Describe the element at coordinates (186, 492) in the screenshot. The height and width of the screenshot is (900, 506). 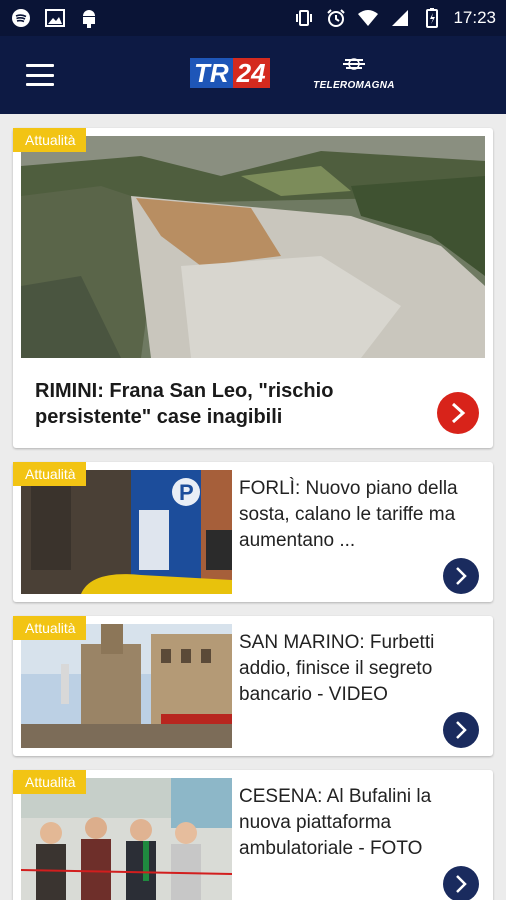
I see `svg-text: P` at that location.